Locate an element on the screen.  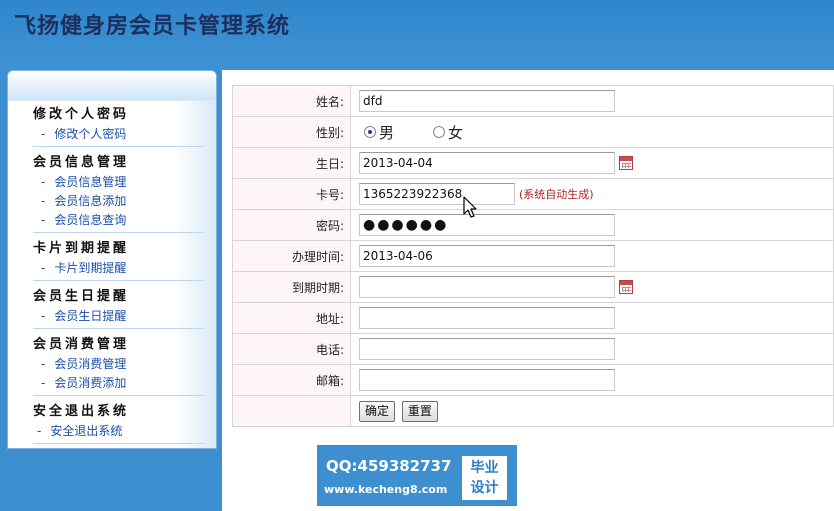
watermark-badge: QQ:459382737 www.kecheng8.com 毕业 设计 is located at coordinates (417, 475).